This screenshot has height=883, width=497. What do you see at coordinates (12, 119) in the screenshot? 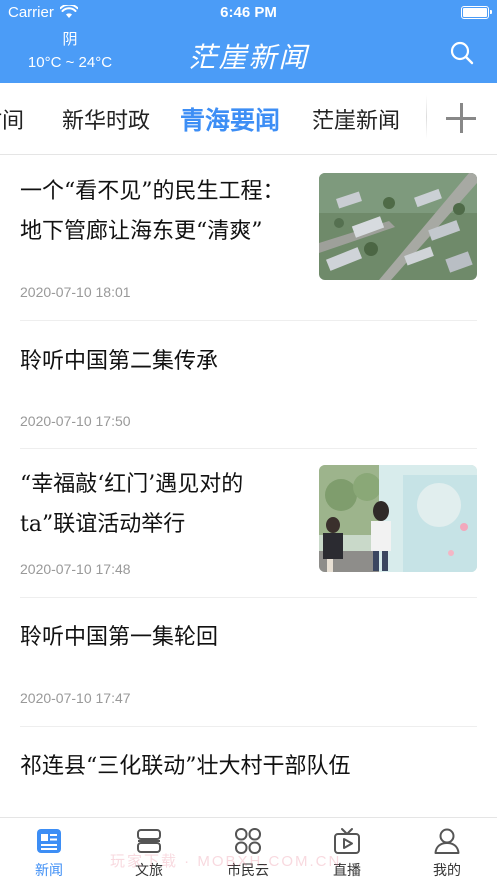
I see `tab-partial: 时间` at bounding box center [12, 119].